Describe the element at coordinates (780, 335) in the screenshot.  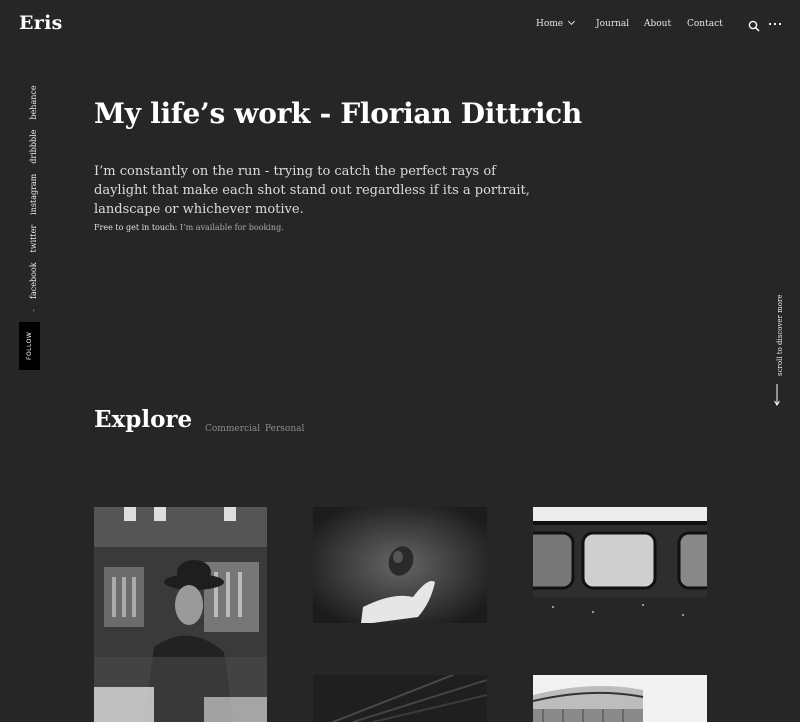
I see `scroll-hint-text: scroll to discover more` at that location.